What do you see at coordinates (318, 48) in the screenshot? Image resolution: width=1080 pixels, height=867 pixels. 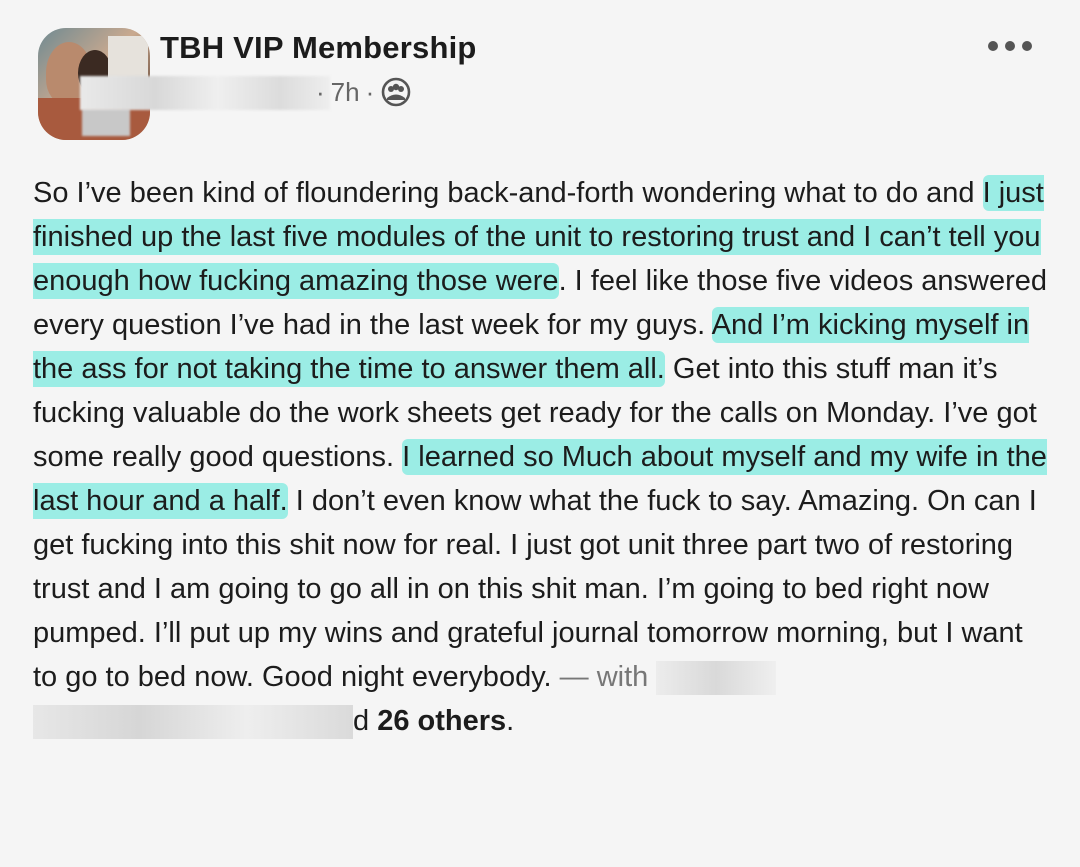 I see `group-name: TBH VIP Membership` at bounding box center [318, 48].